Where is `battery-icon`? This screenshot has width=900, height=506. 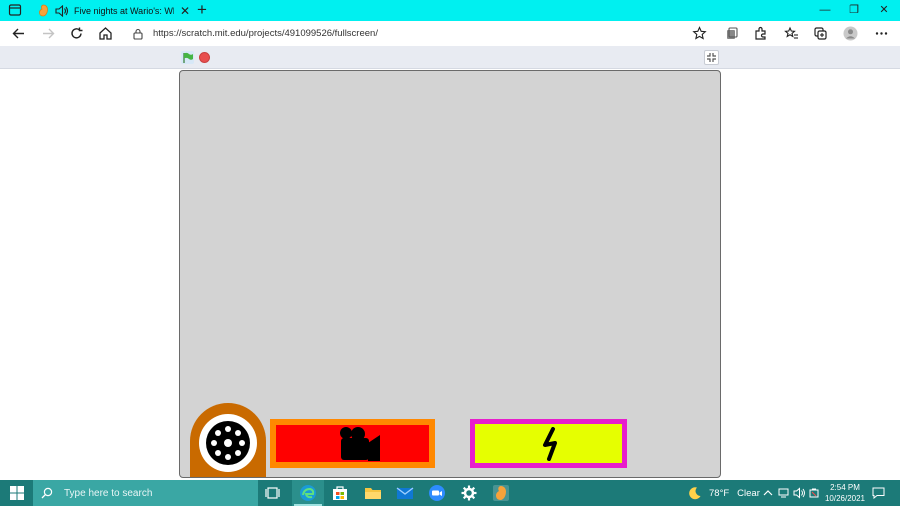 battery-icon is located at coordinates (814, 493).